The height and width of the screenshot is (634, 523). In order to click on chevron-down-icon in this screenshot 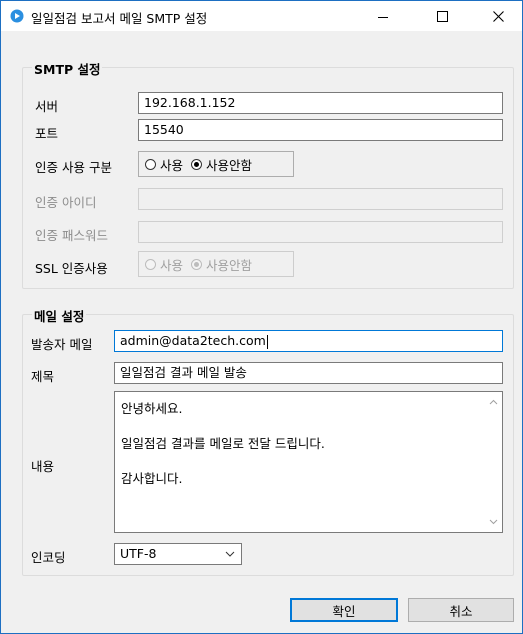, I will do `click(230, 554)`.